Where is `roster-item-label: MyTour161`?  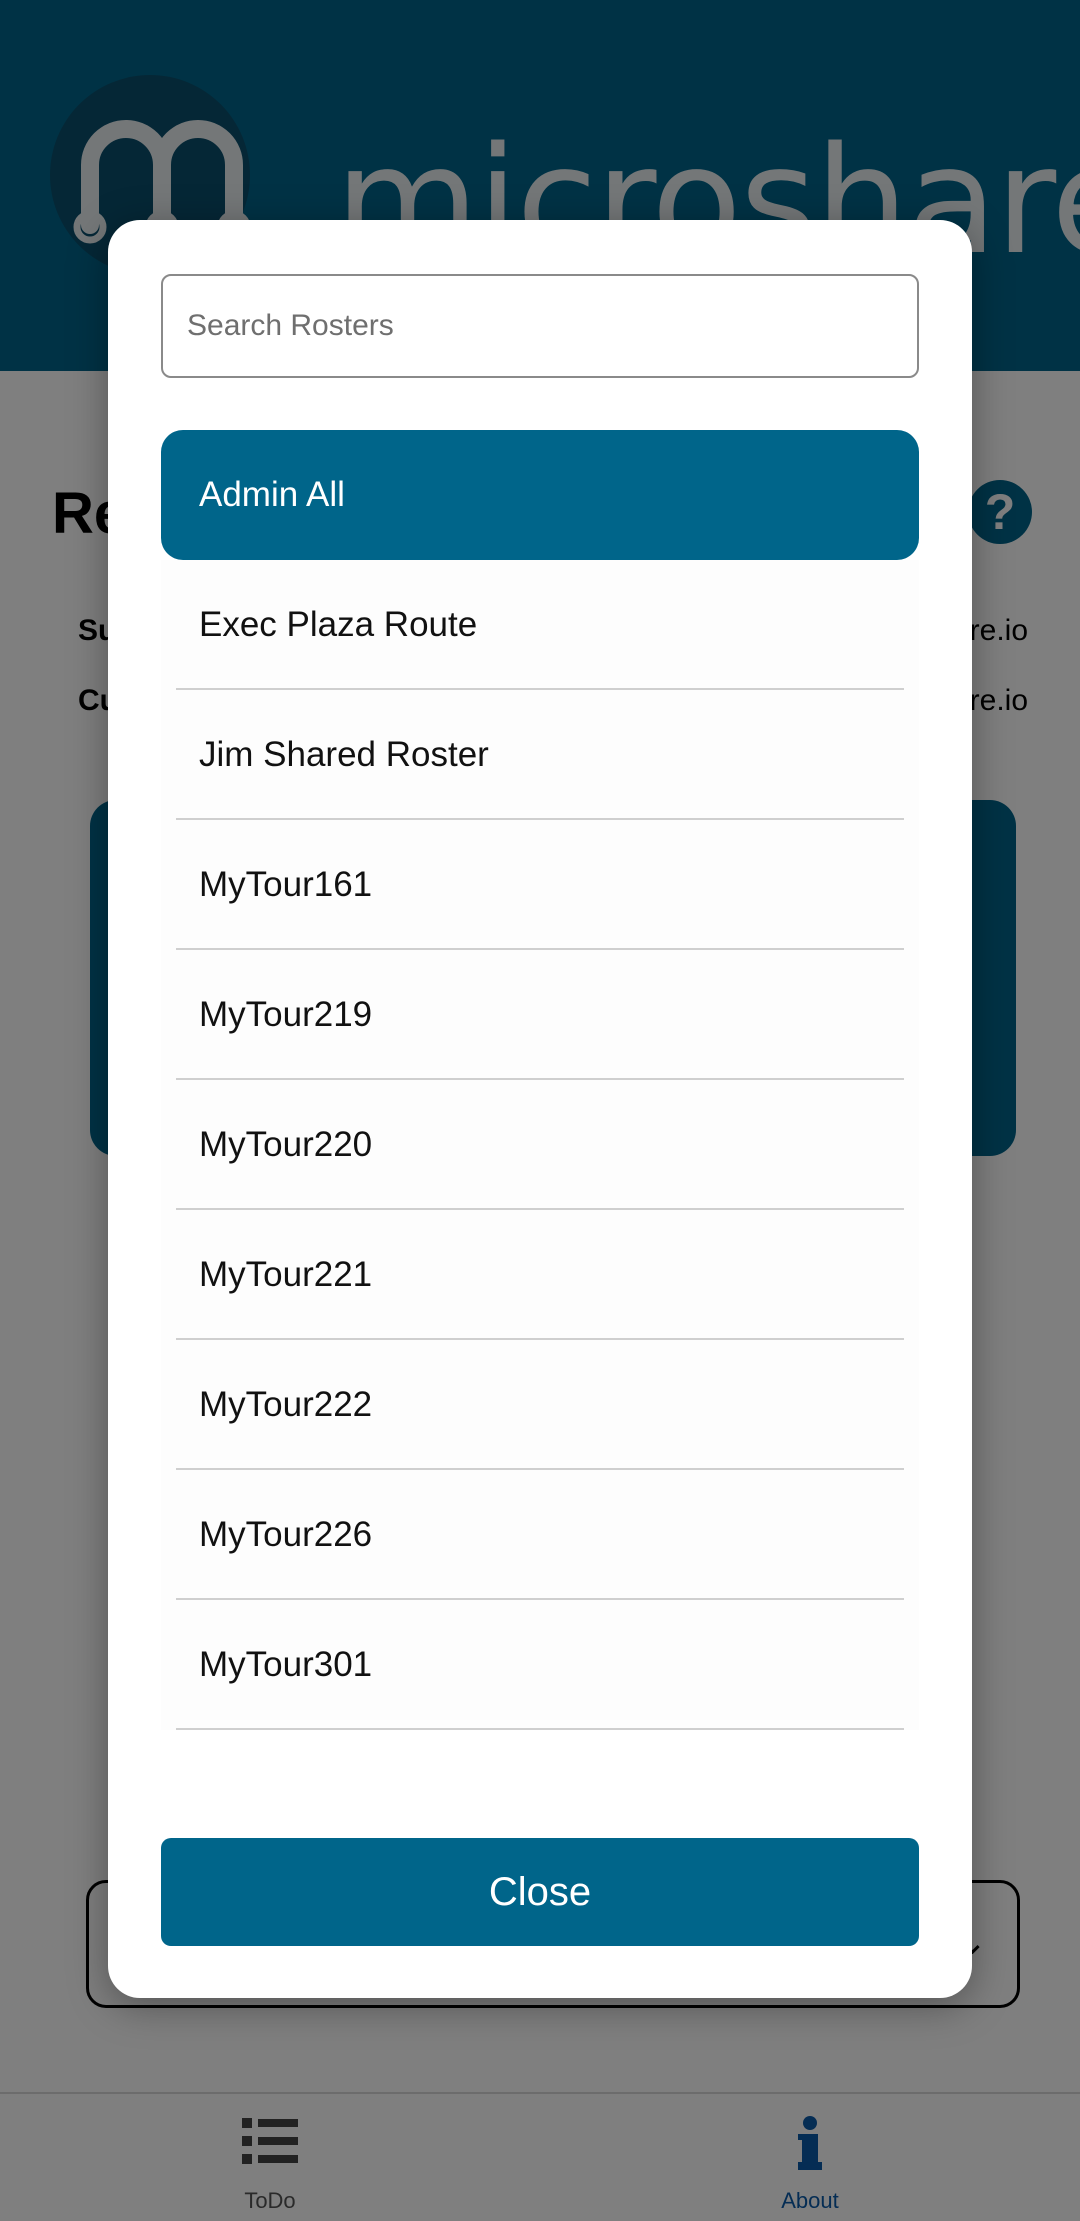 roster-item-label: MyTour161 is located at coordinates (286, 884).